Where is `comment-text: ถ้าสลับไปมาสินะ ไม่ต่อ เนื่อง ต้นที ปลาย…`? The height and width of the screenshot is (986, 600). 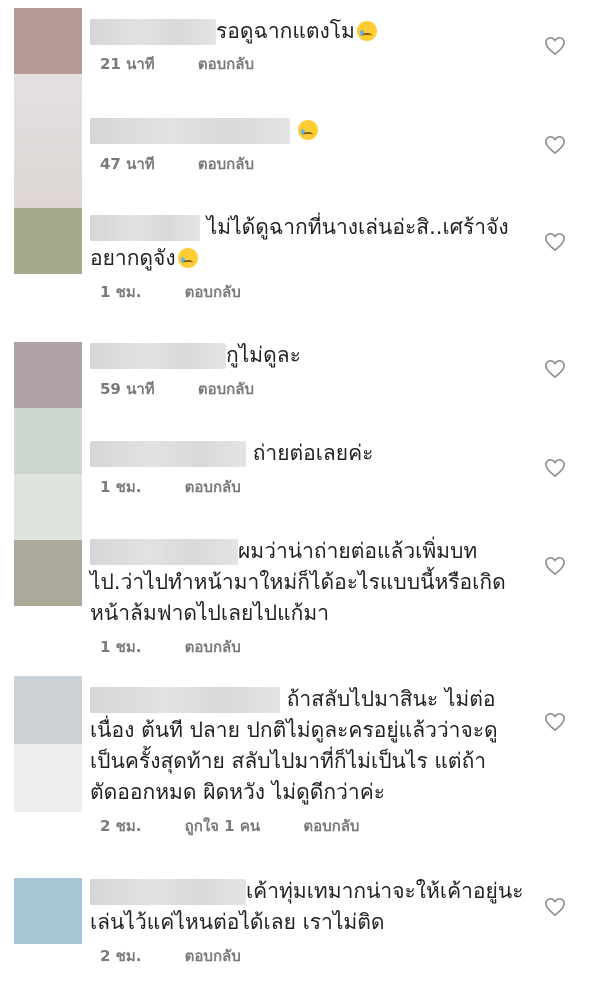
comment-text: ถ้าสลับไปมาสินะ ไม่ต่อ เนื่อง ต้นที ปลาย… is located at coordinates (294, 745).